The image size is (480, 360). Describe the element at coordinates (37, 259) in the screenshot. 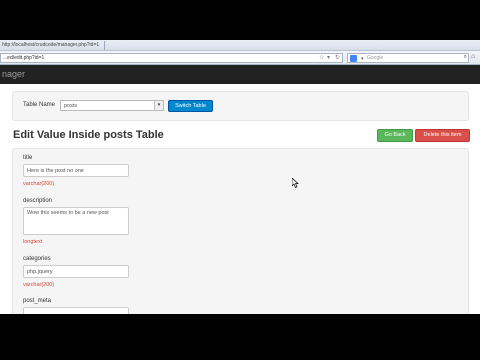

I see `field-label-categories: categories` at that location.